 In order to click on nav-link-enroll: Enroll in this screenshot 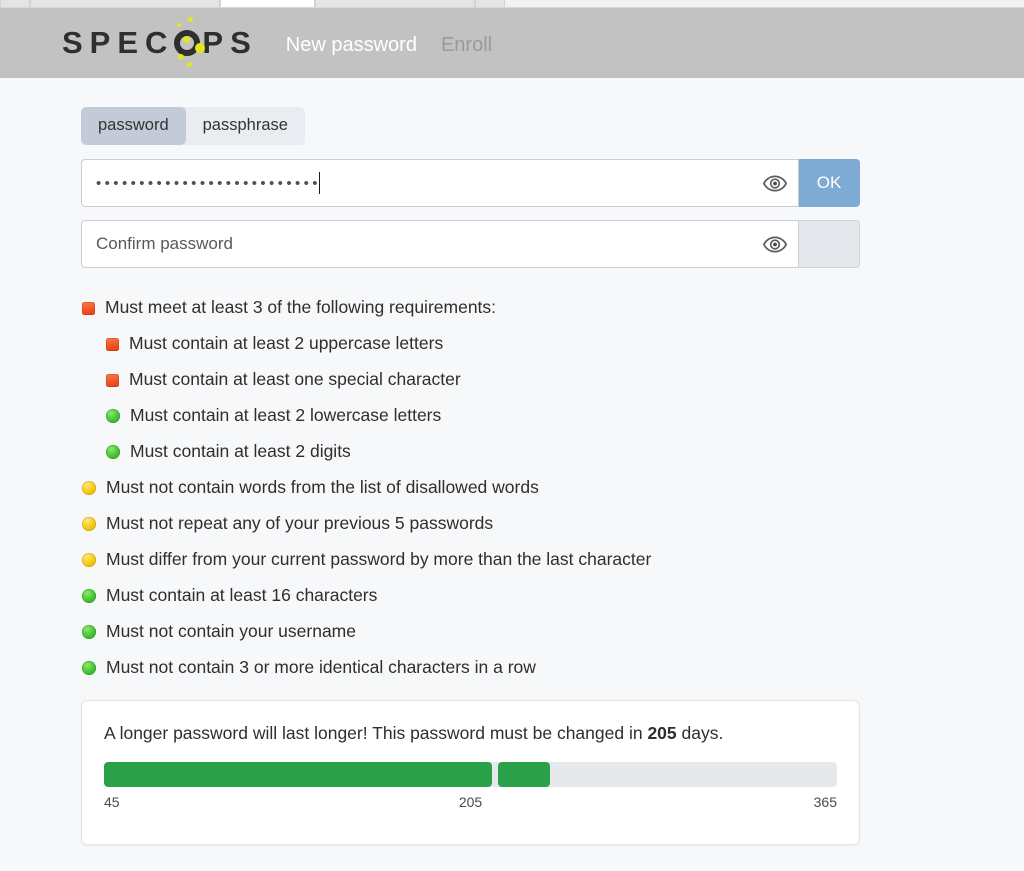, I will do `click(466, 45)`.